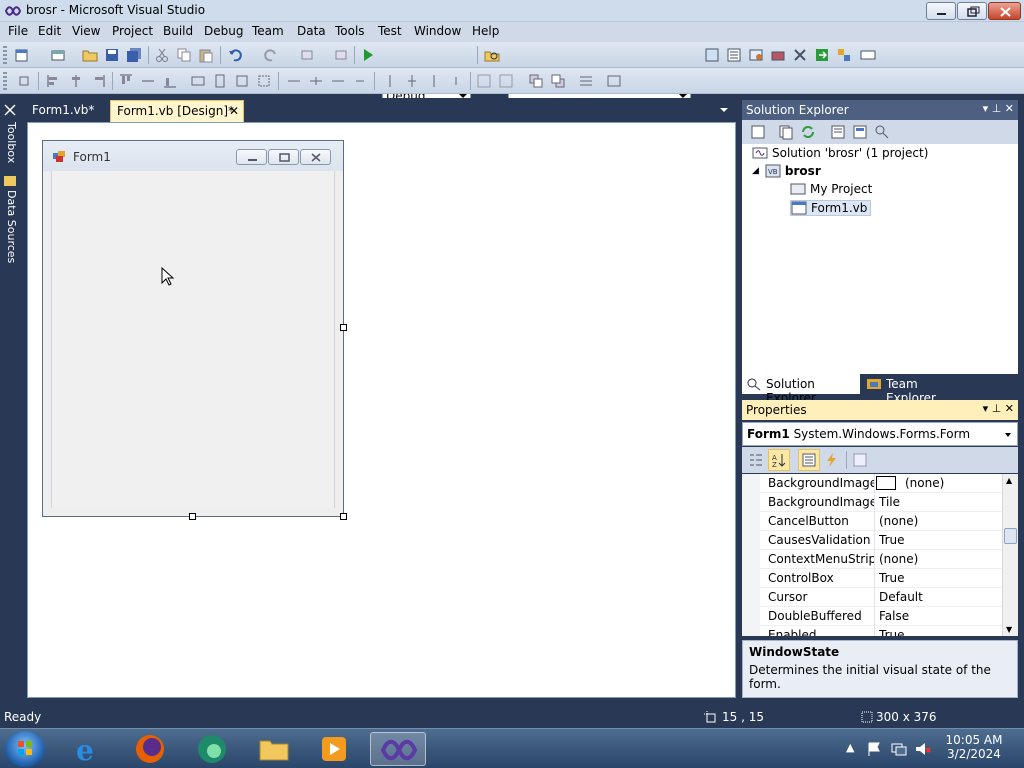 This screenshot has width=1024, height=768. What do you see at coordinates (779, 460) in the screenshot?
I see `alphabetical-button: AZ` at bounding box center [779, 460].